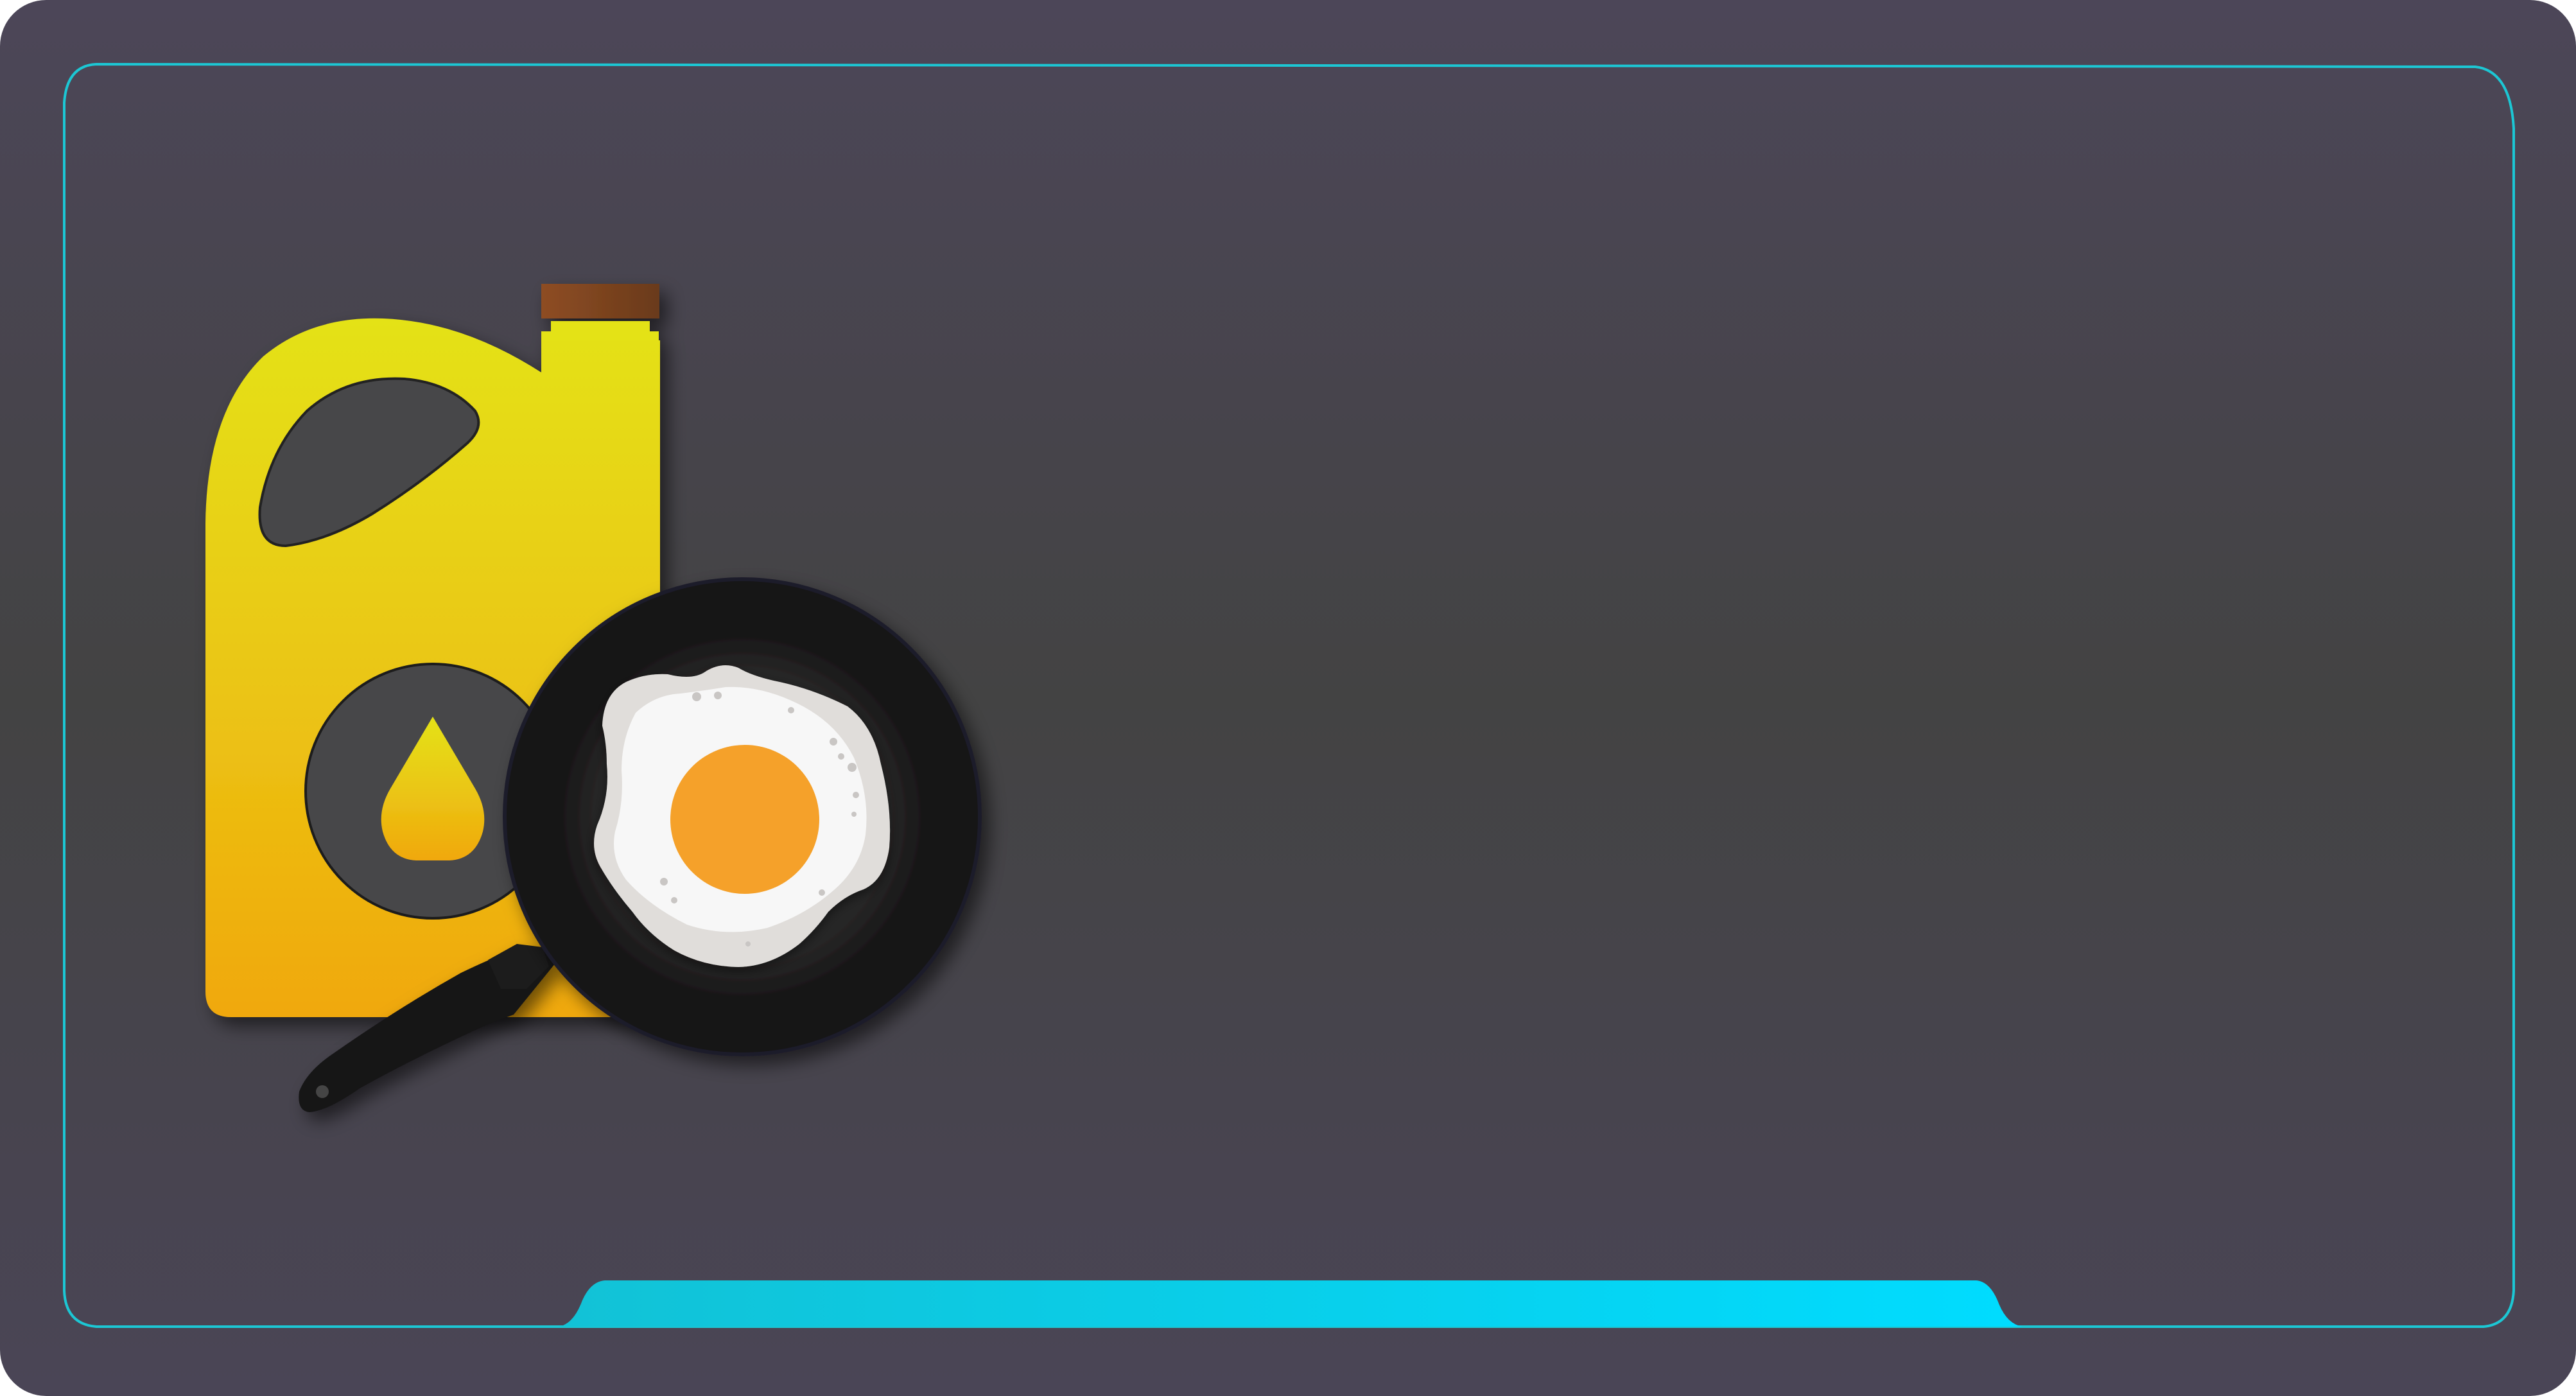 The width and height of the screenshot is (2576, 1396). What do you see at coordinates (1291, 1303) in the screenshot?
I see `bottom-accent-bar` at bounding box center [1291, 1303].